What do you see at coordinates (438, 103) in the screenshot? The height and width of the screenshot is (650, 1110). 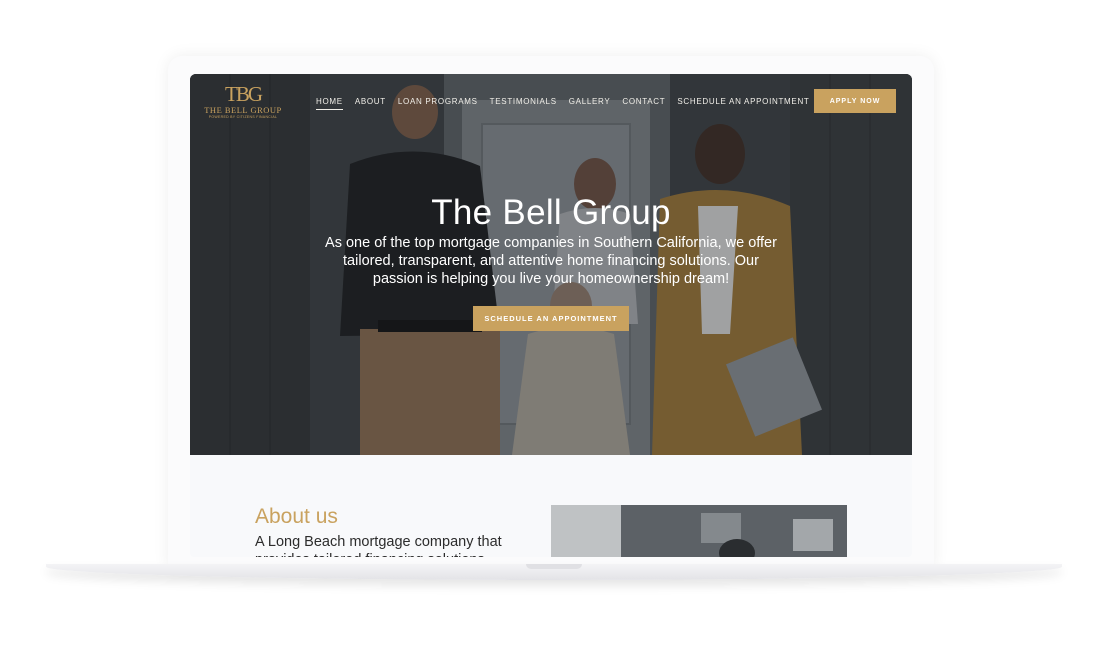 I see `nav-item-loan-programs: LOAN PROGRAMS` at bounding box center [438, 103].